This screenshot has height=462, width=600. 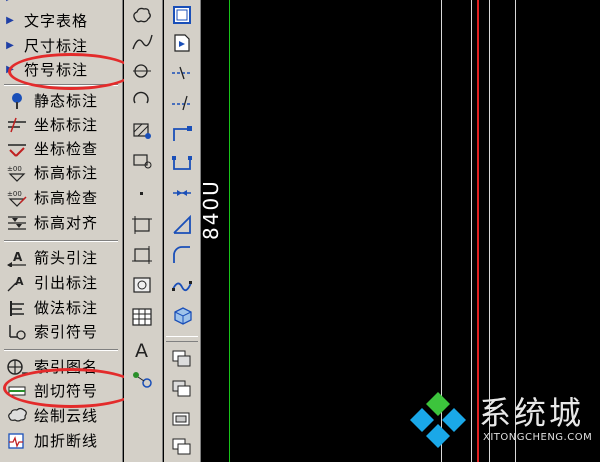 I want to click on menu-item-leader-mark: A 引出标注, so click(x=61, y=282).